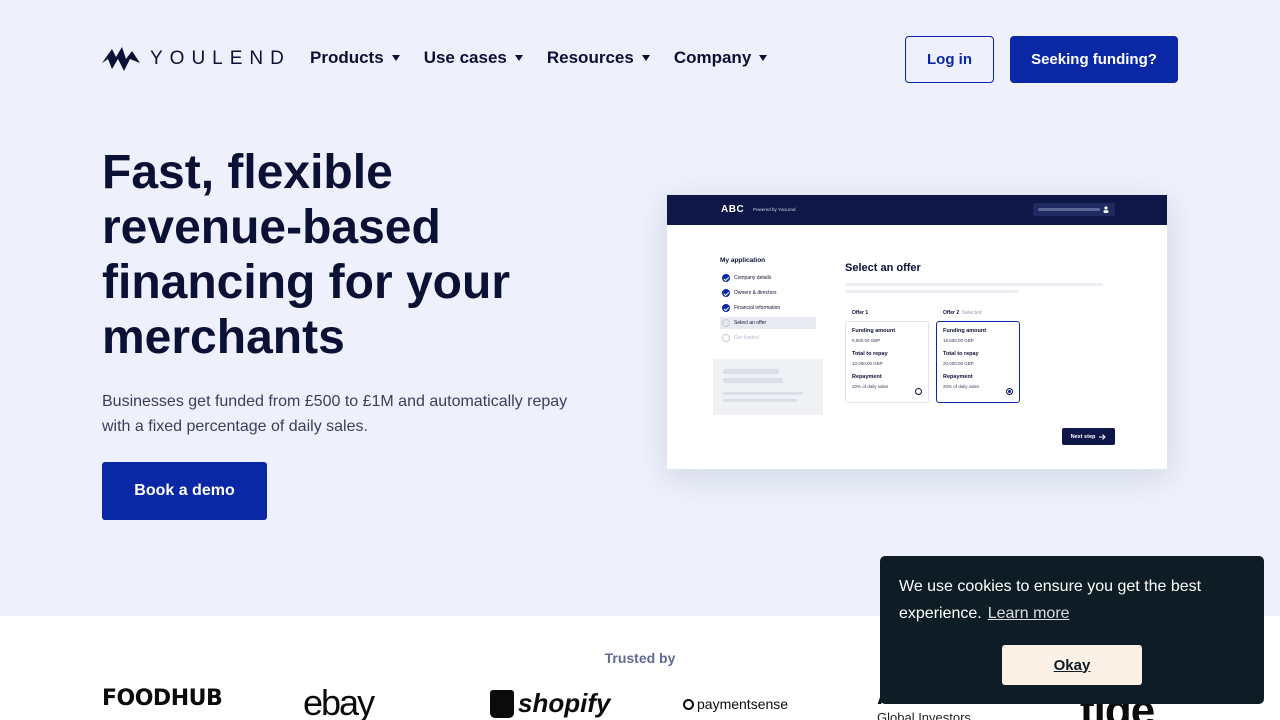 The image size is (1280, 720). Describe the element at coordinates (564, 703) in the screenshot. I see `shopify-wordmark: shopify` at that location.